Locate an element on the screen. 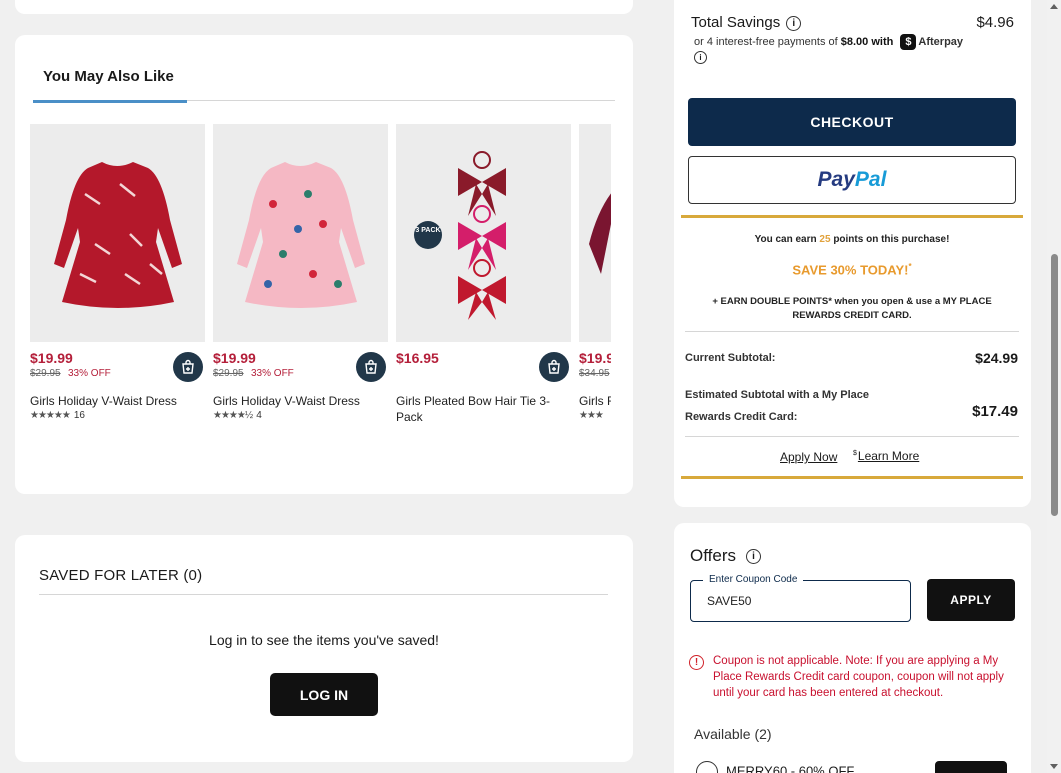 This screenshot has height=773, width=1061. product-name: Girls Pleated Bow Hair Tie 3-Pack is located at coordinates (483, 407).